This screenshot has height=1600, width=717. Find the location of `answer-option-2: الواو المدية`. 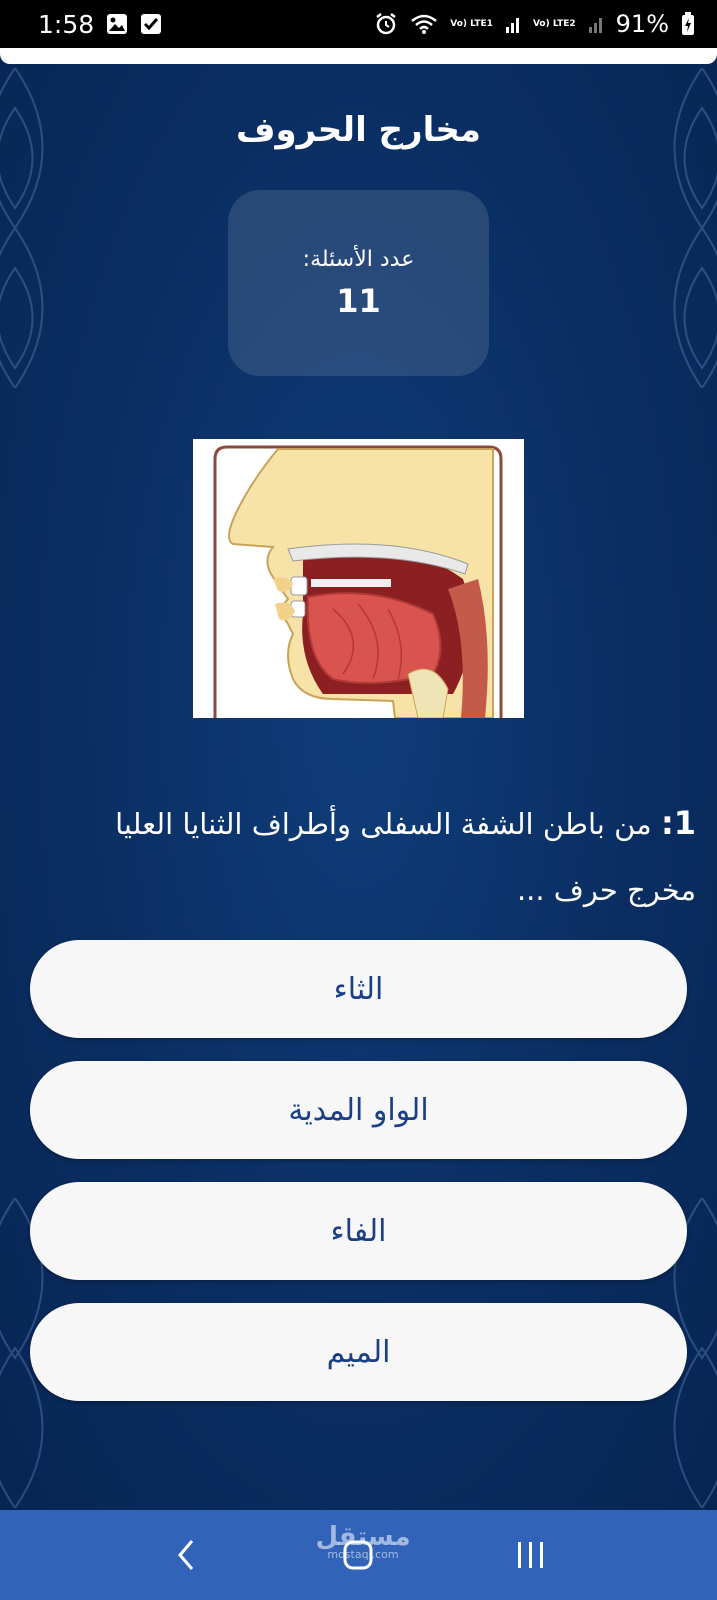

answer-option-2: الواو المدية is located at coordinates (358, 1110).